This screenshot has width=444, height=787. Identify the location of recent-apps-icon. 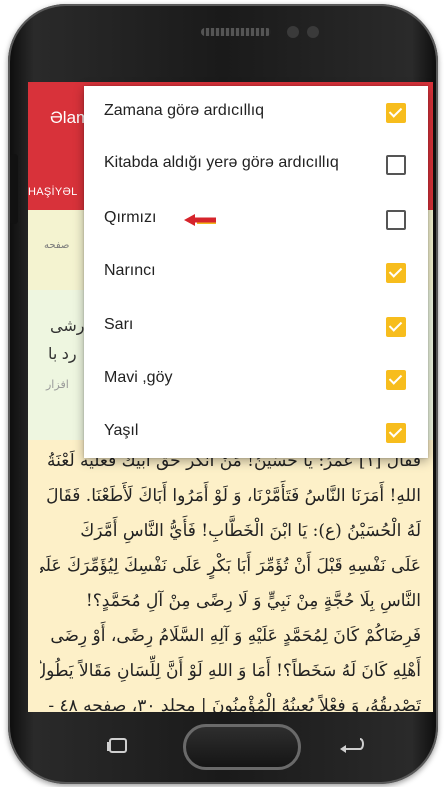
(351, 745).